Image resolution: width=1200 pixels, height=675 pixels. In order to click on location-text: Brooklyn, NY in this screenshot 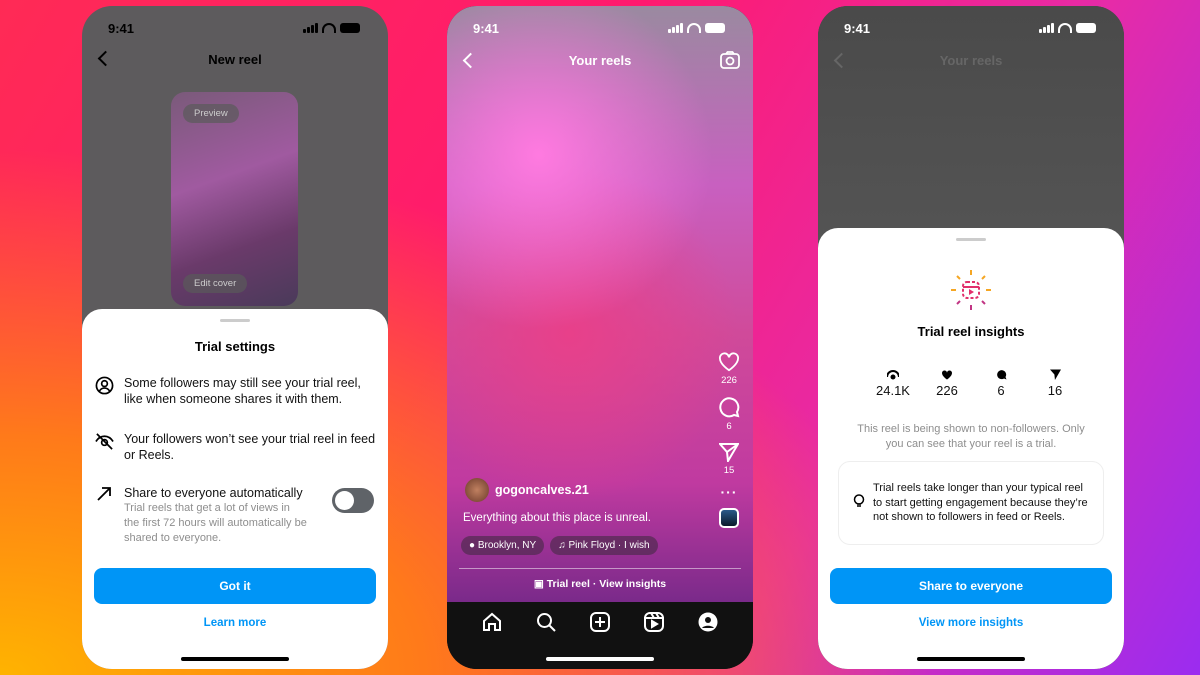, I will do `click(507, 545)`.